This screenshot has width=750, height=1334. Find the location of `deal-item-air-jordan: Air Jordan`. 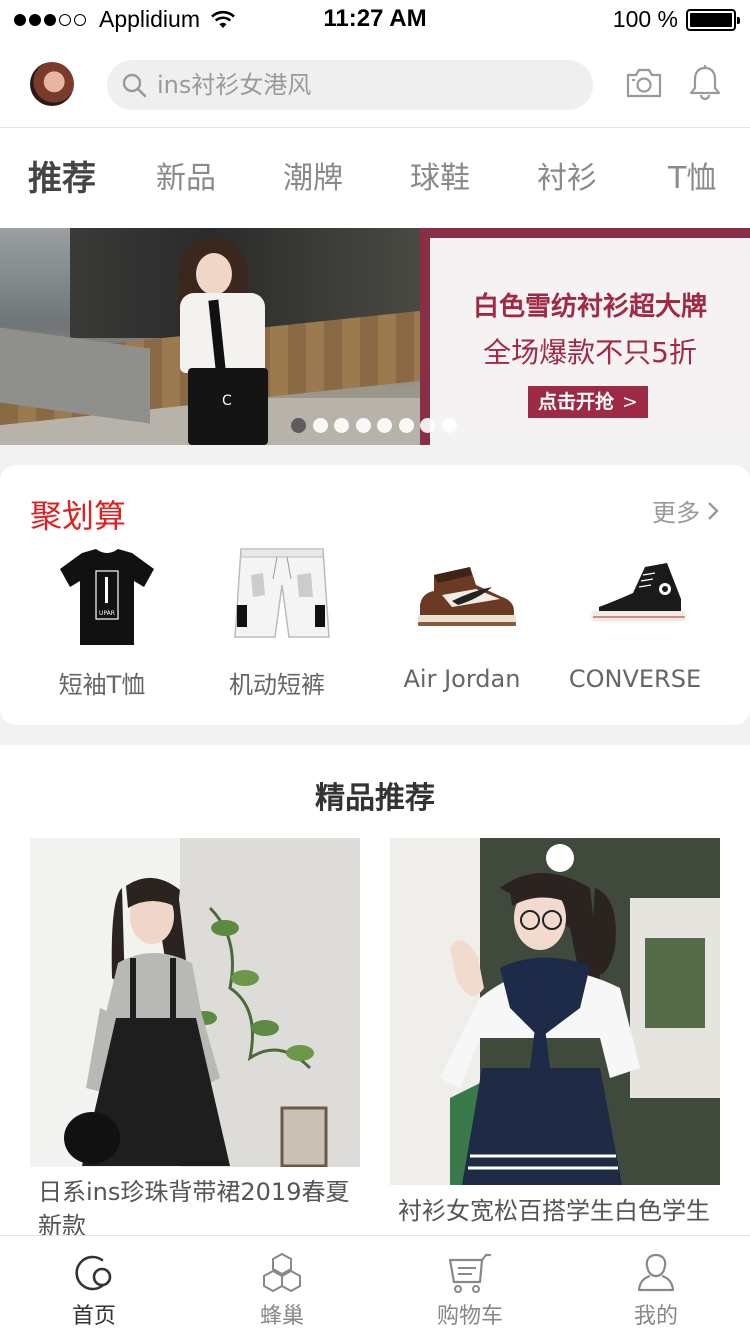

deal-item-air-jordan: Air Jordan is located at coordinates (462, 625).